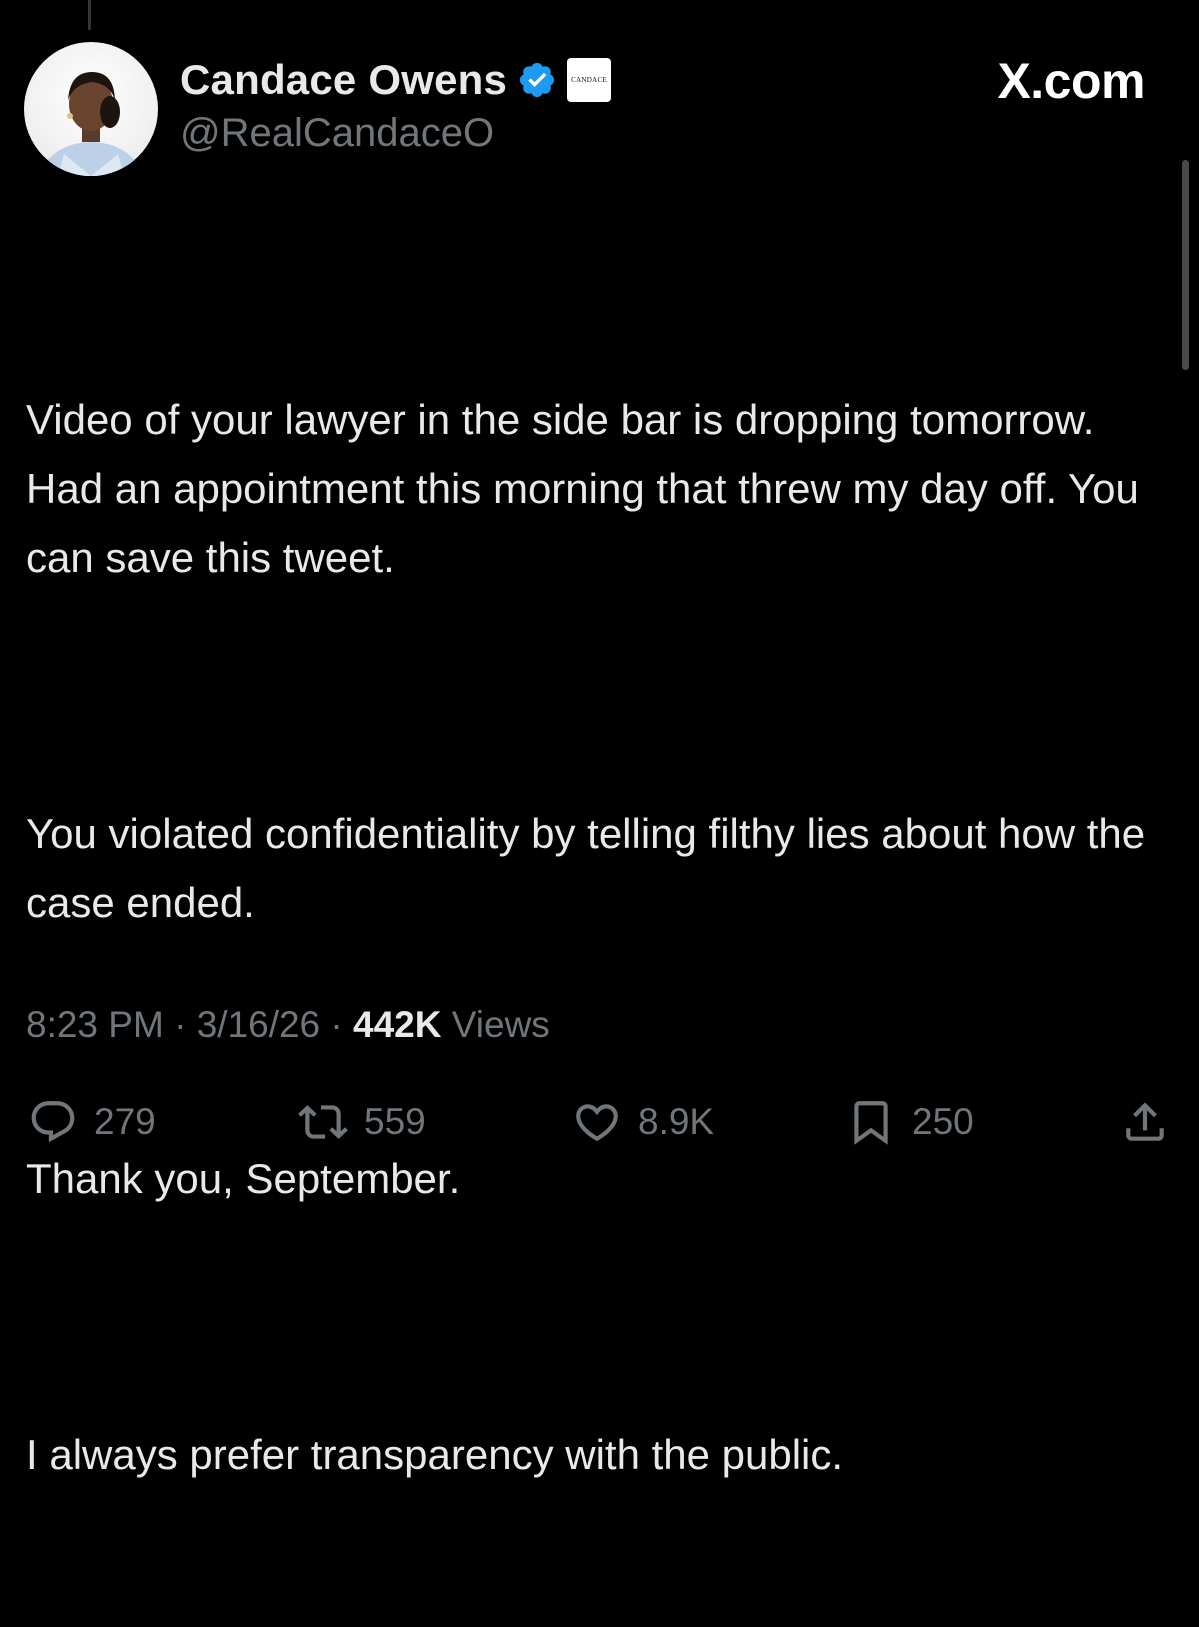 Image resolution: width=1199 pixels, height=1627 pixels. What do you see at coordinates (91, 124) in the screenshot?
I see `avatar-portrait-icon` at bounding box center [91, 124].